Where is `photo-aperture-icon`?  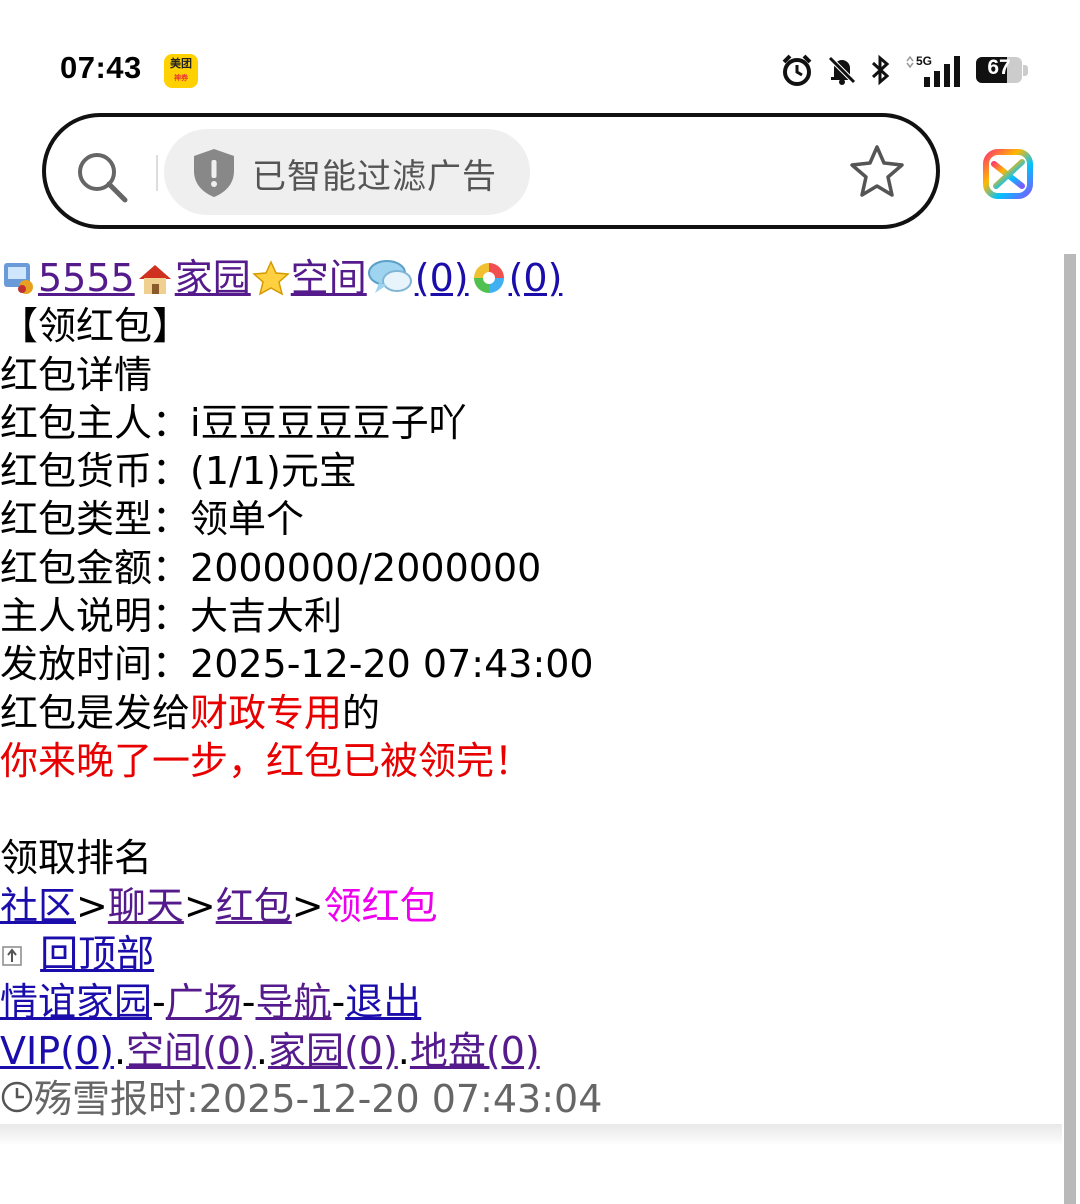
photo-aperture-icon is located at coordinates (488, 278).